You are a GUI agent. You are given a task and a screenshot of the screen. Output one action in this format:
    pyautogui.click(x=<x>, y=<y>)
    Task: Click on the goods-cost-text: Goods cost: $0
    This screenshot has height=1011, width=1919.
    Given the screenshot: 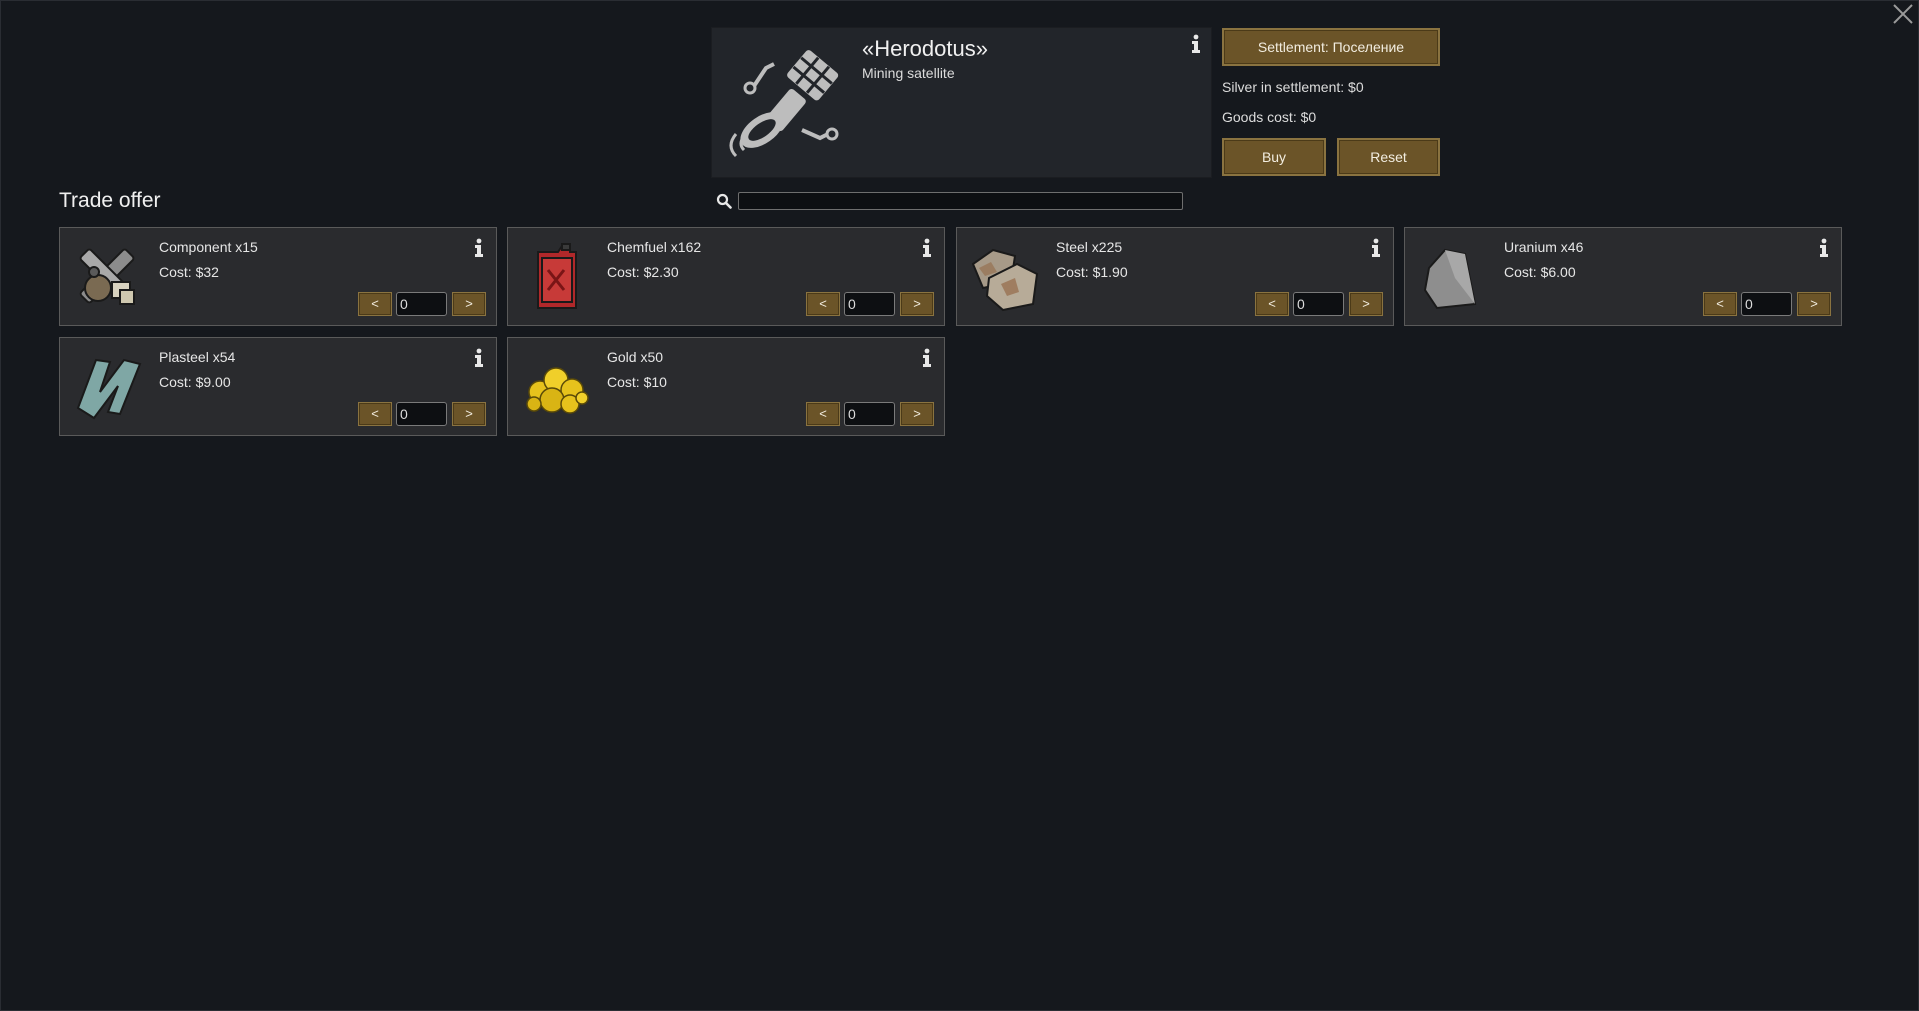 What is the action you would take?
    pyautogui.click(x=1269, y=117)
    